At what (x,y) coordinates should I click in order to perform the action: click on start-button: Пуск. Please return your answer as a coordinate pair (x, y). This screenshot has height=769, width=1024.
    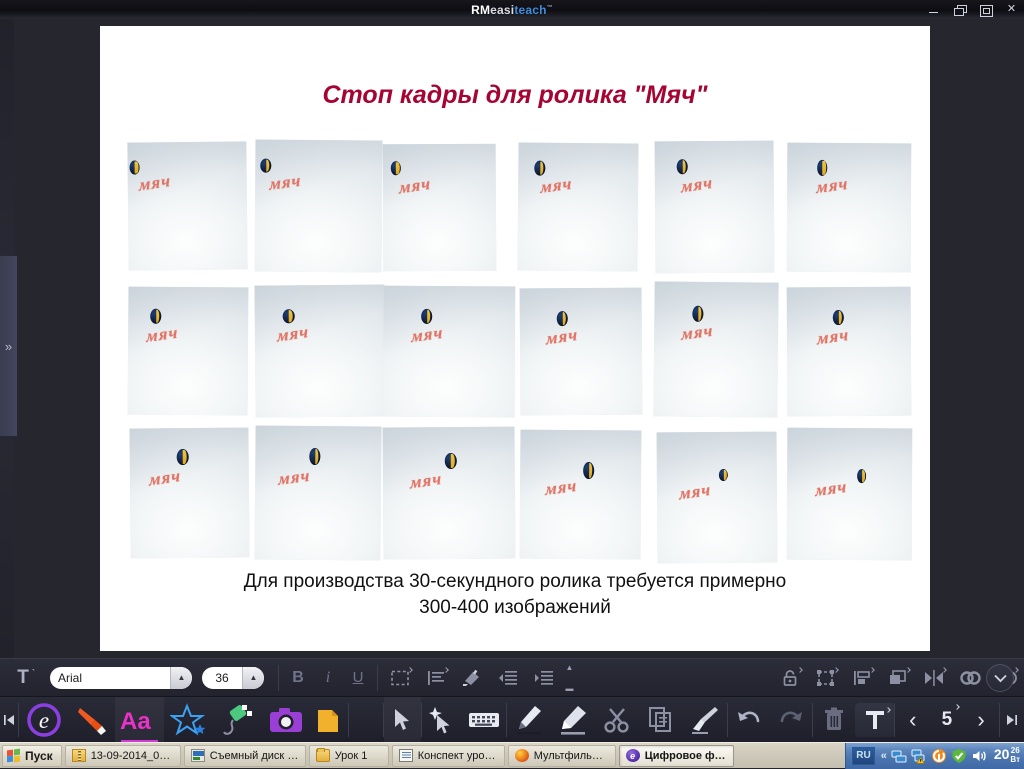
    Looking at the image, I should click on (32, 755).